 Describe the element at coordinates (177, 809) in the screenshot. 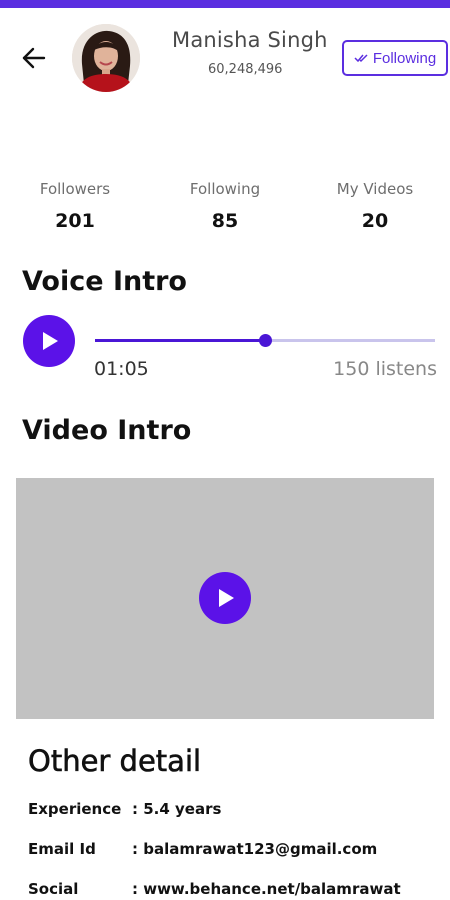

I see `detail-value: : 5.4 years` at that location.